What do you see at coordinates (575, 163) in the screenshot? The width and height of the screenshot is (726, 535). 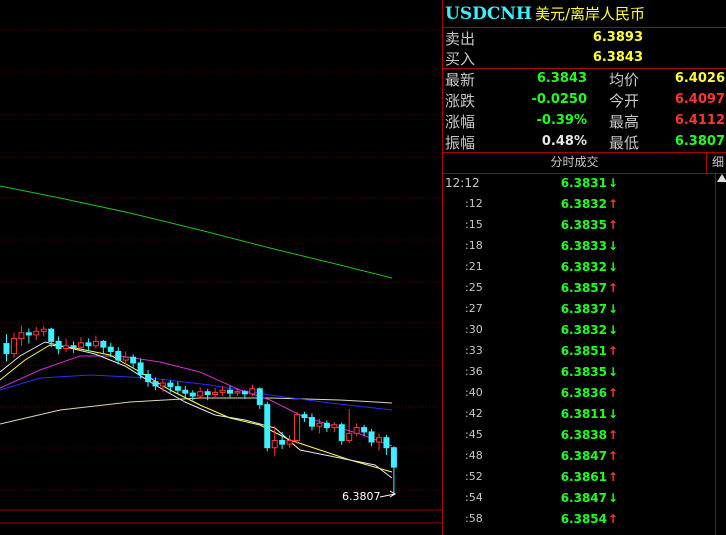 I see `tab-time-sales: 分时成交` at bounding box center [575, 163].